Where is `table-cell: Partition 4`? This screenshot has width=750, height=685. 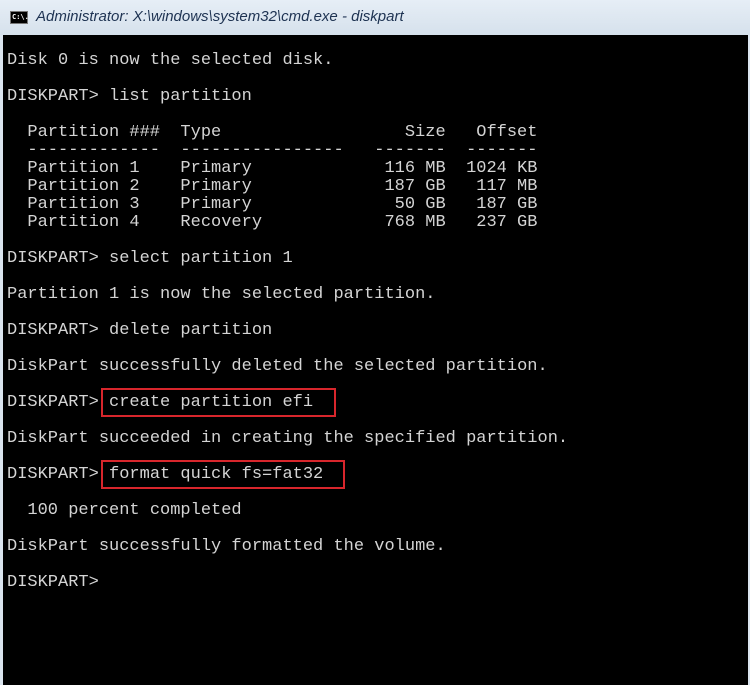
table-cell: Partition 4 is located at coordinates (83, 222).